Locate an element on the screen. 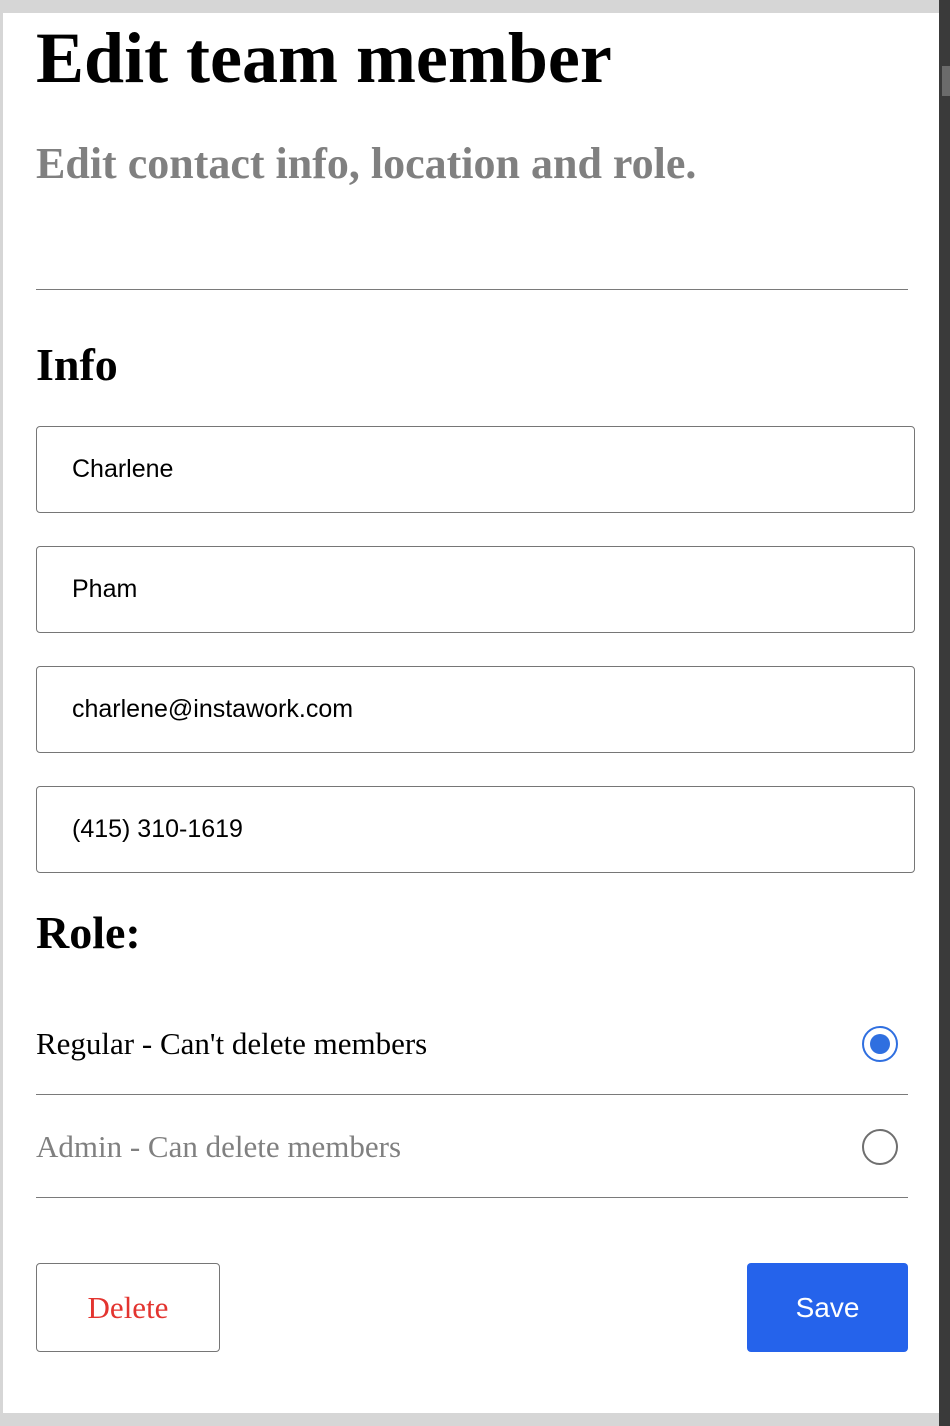 The height and width of the screenshot is (1426, 950). role-radio-admin is located at coordinates (880, 1147).